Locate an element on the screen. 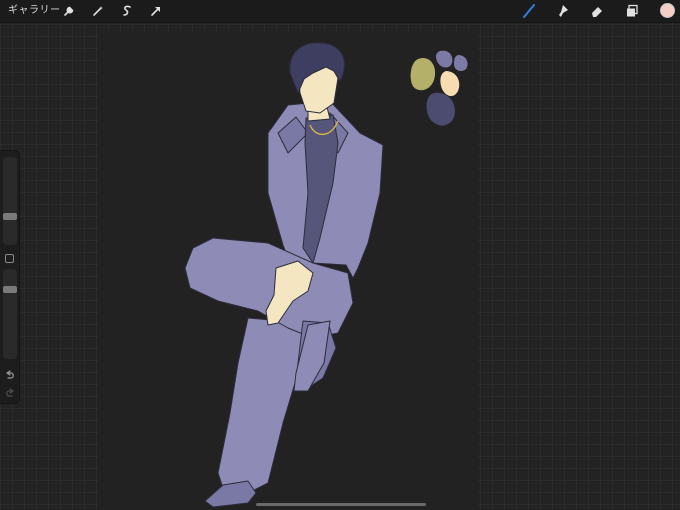 The width and height of the screenshot is (680, 510). opacity-thumb is located at coordinates (10, 290).